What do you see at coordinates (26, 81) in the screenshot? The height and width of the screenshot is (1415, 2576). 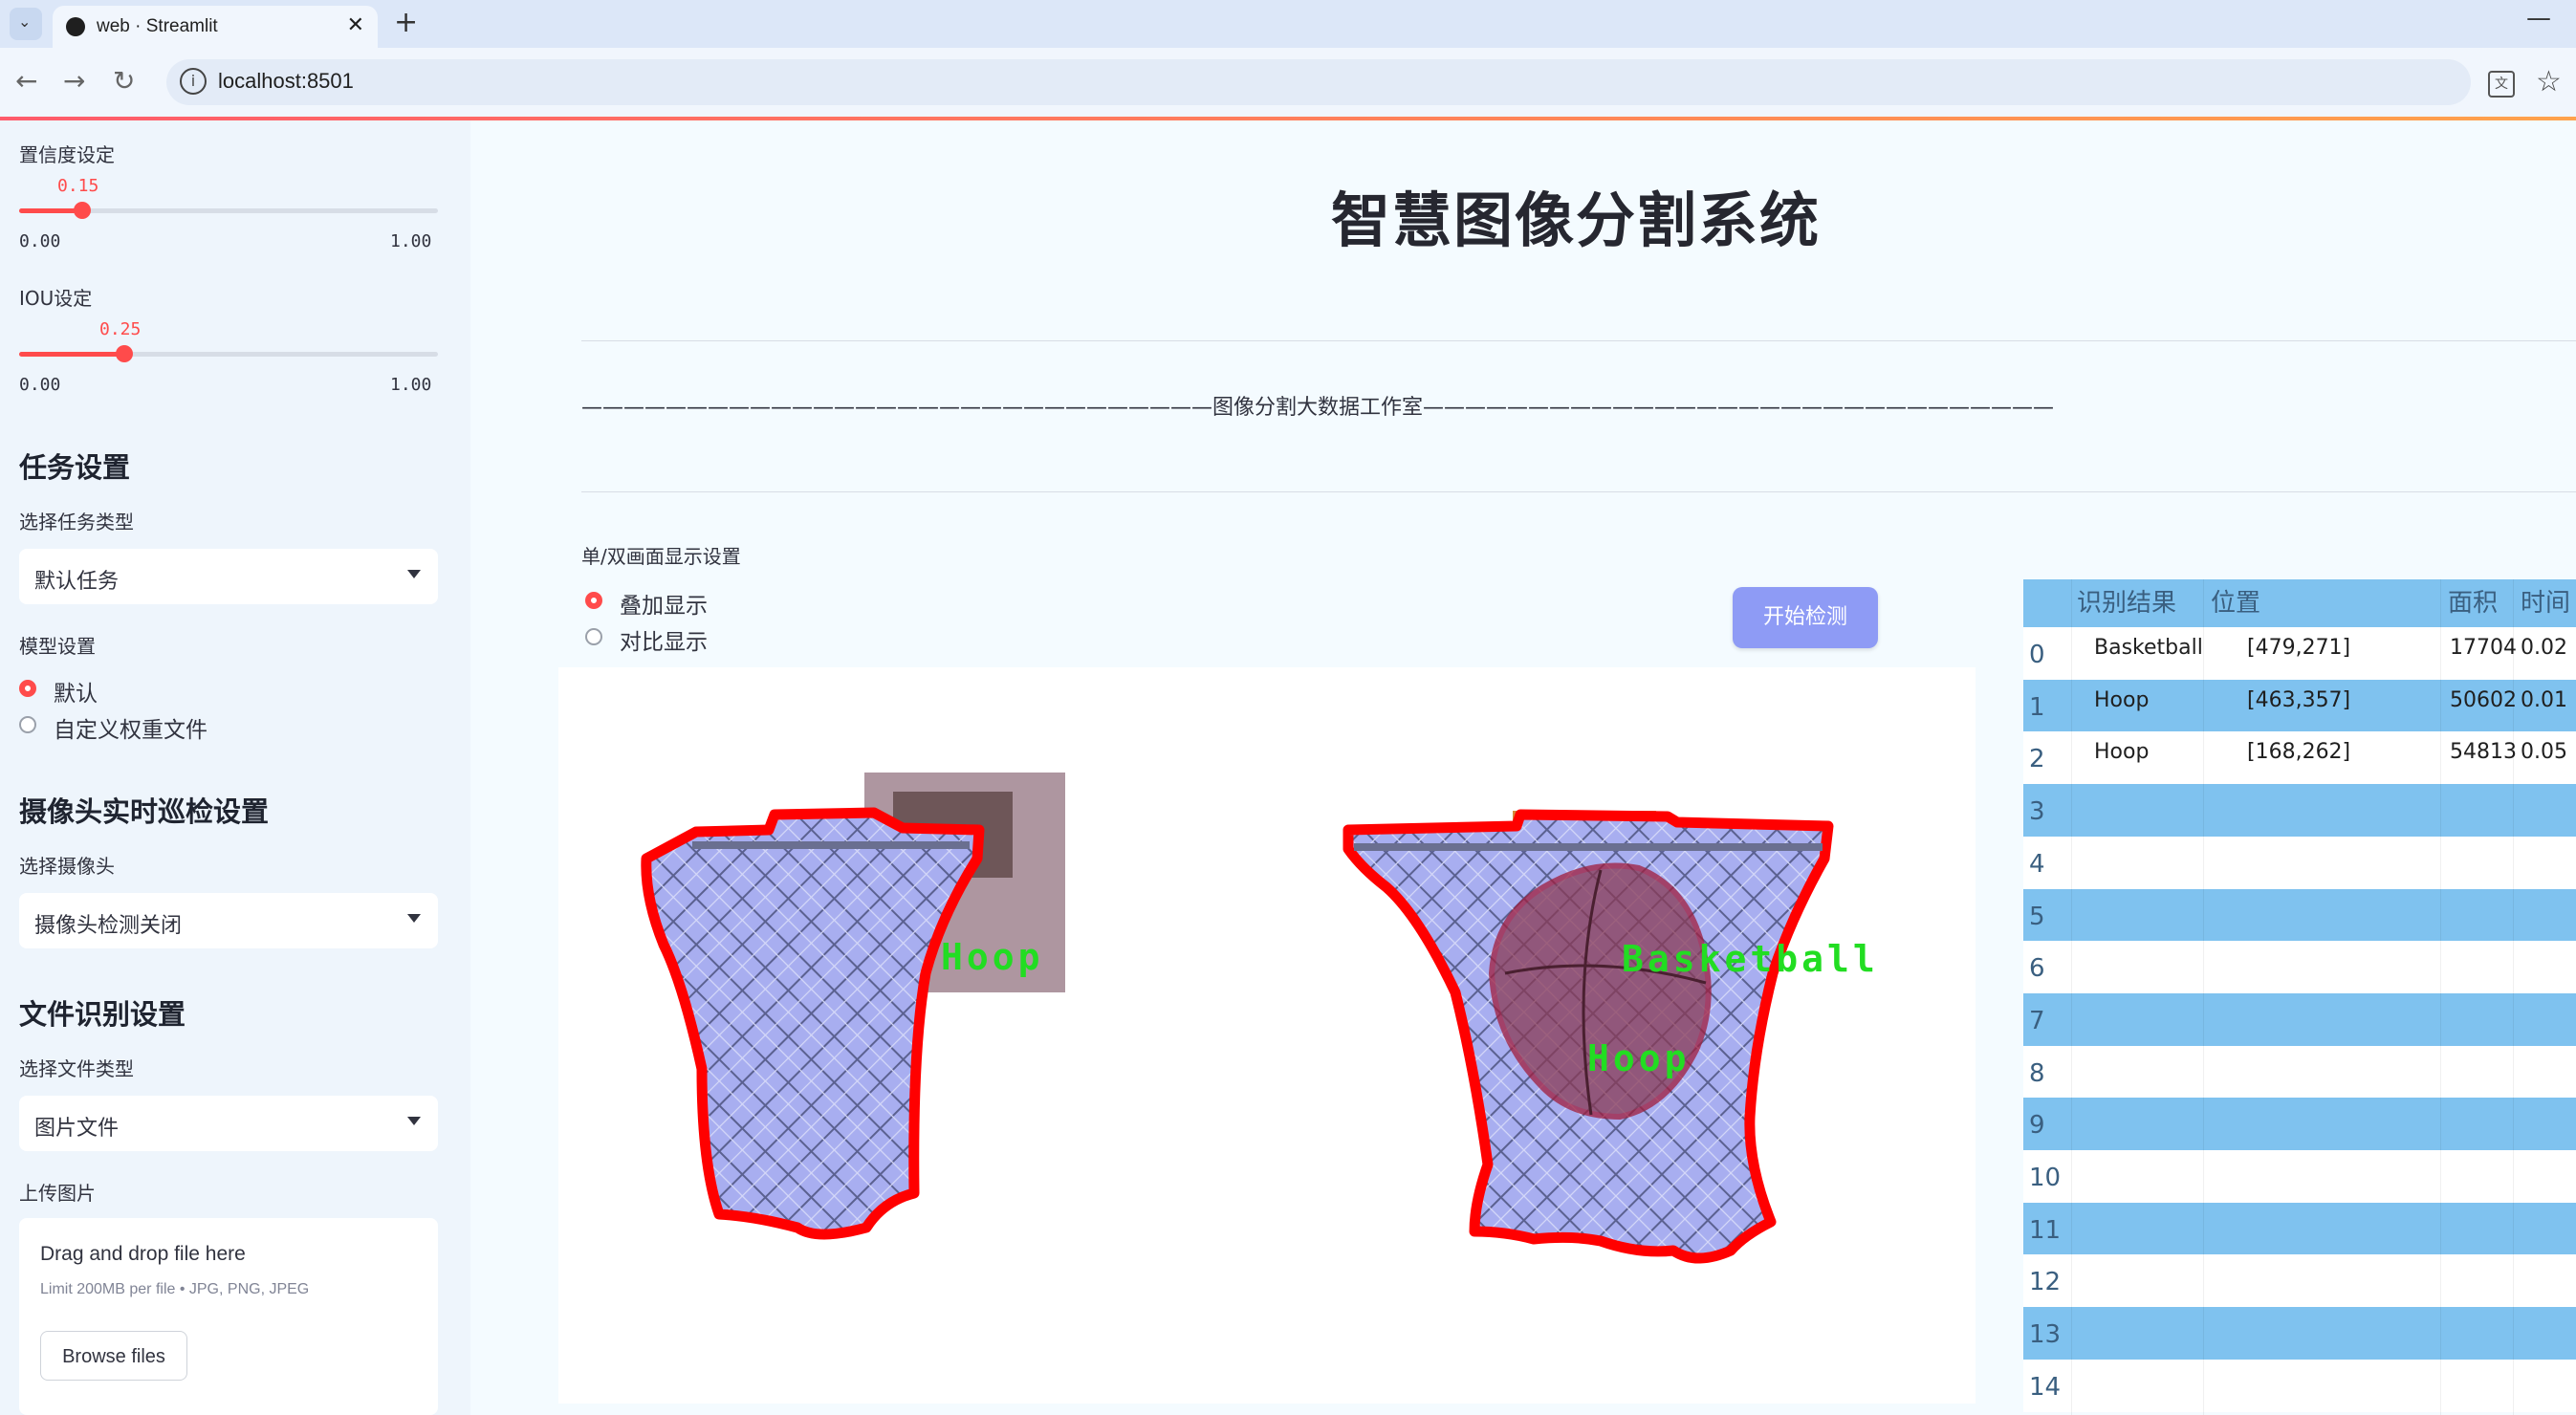 I see `back-icon: ←` at bounding box center [26, 81].